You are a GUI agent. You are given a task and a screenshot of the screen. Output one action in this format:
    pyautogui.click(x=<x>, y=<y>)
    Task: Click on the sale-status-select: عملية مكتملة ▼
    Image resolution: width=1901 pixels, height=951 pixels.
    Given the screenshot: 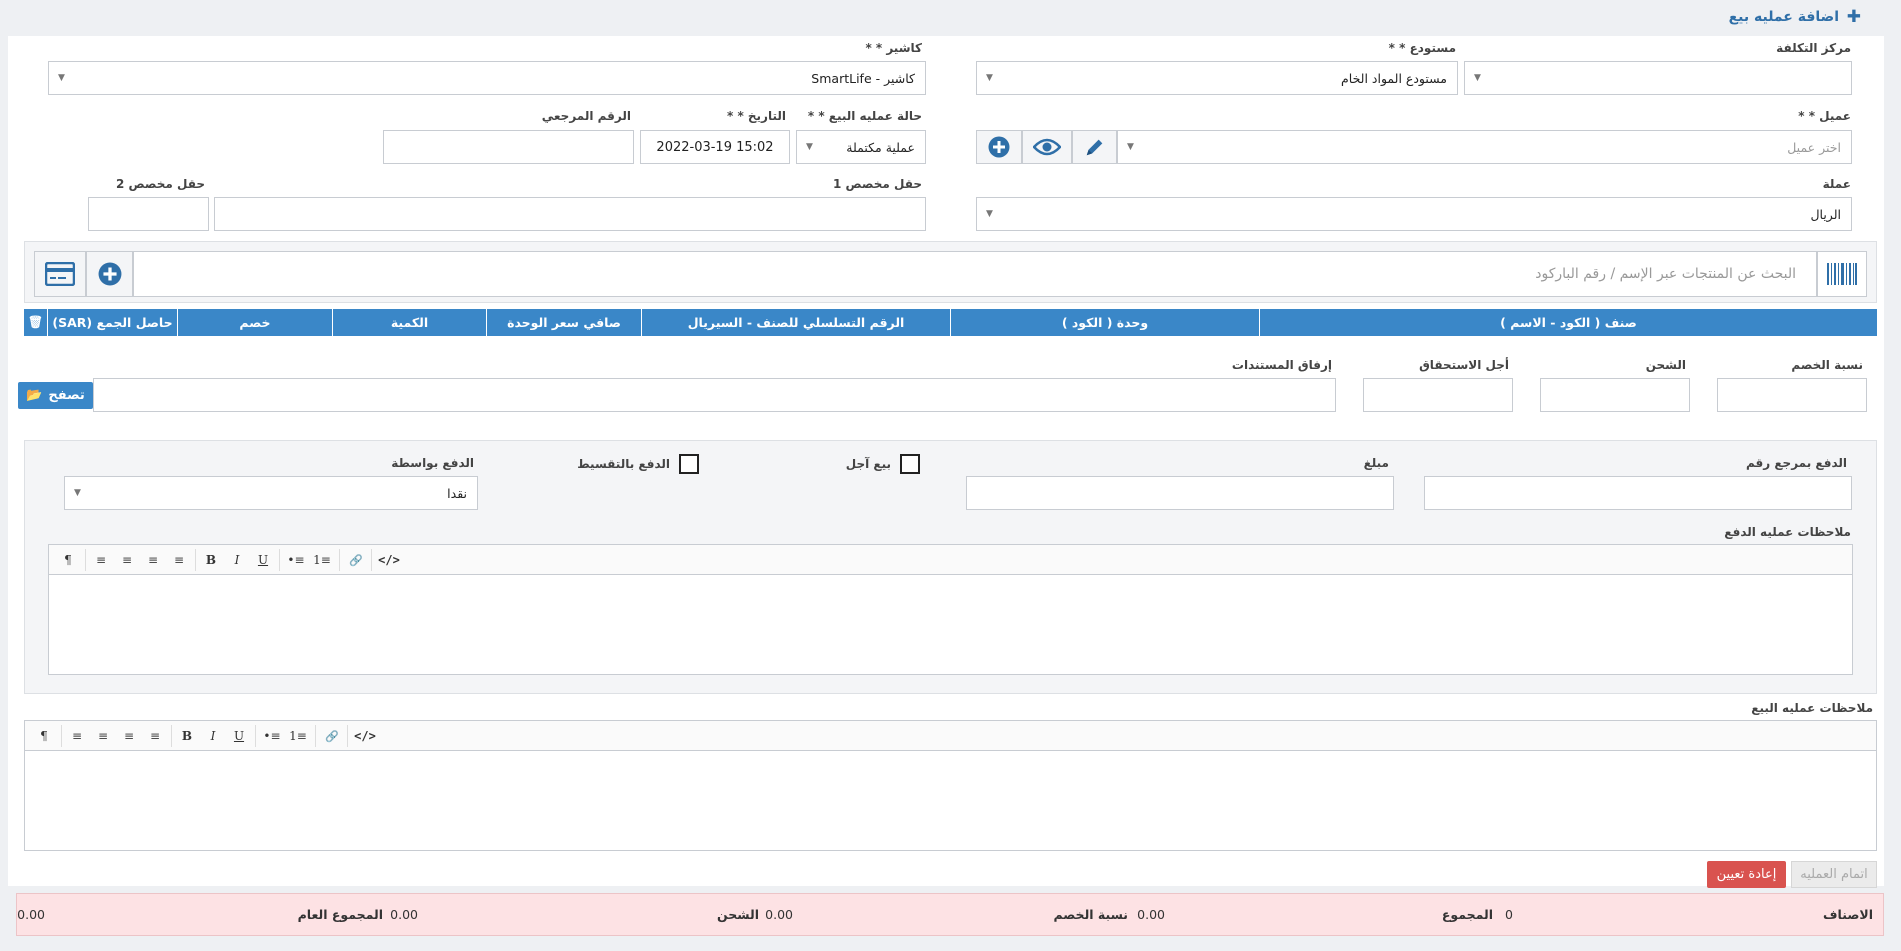 What is the action you would take?
    pyautogui.click(x=861, y=147)
    